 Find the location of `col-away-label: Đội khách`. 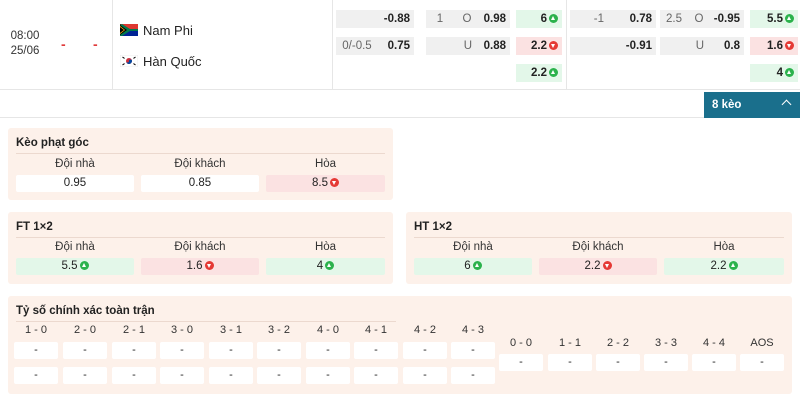

col-away-label: Đội khách is located at coordinates (200, 247).